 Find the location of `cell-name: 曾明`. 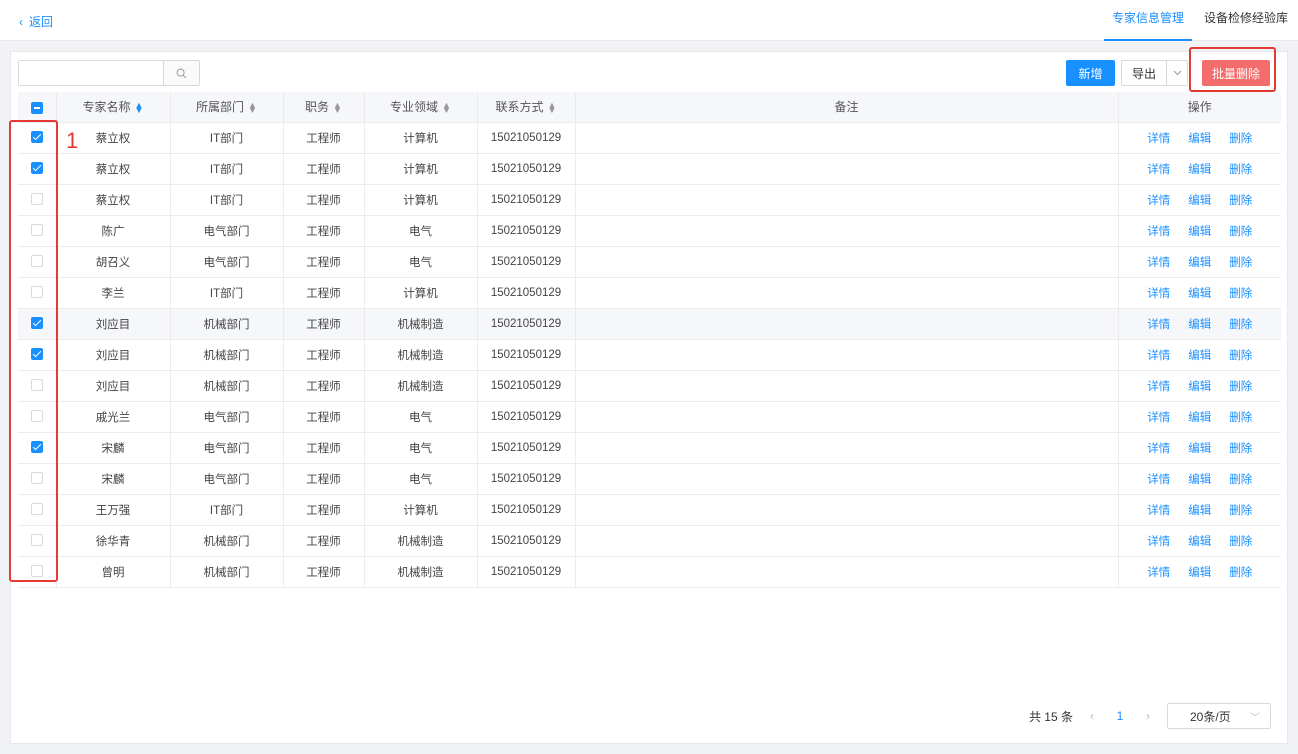

cell-name: 曾明 is located at coordinates (113, 571).